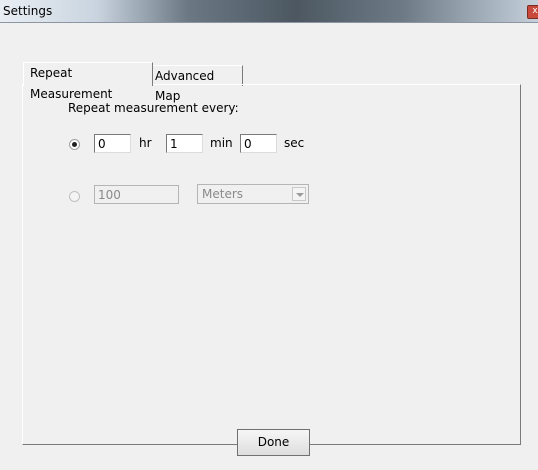 This screenshot has height=470, width=538. I want to click on done-button: Done, so click(273, 442).